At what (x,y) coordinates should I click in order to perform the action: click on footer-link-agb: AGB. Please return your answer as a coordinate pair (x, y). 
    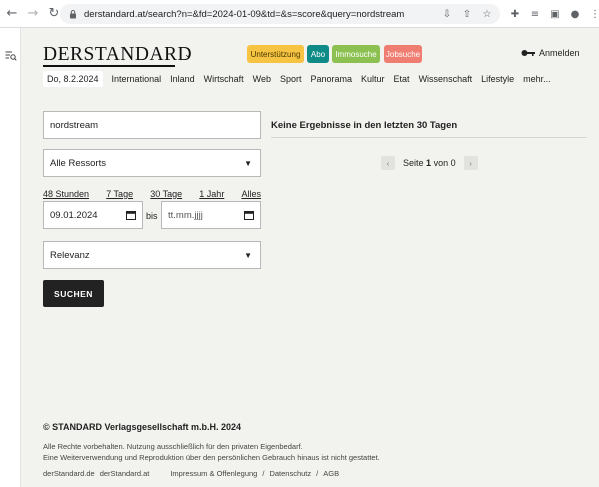
    Looking at the image, I should click on (331, 473).